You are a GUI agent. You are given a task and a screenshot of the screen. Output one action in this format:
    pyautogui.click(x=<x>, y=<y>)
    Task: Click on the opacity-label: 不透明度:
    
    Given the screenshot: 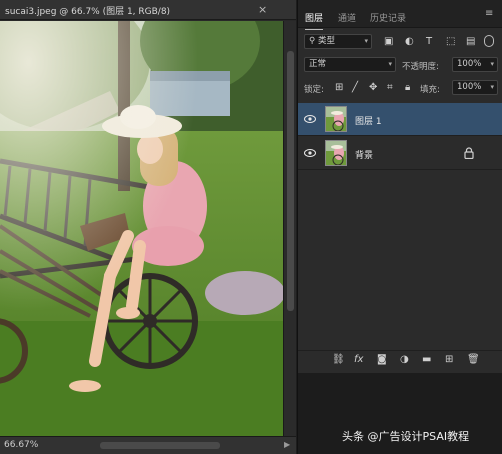 What is the action you would take?
    pyautogui.click(x=420, y=67)
    